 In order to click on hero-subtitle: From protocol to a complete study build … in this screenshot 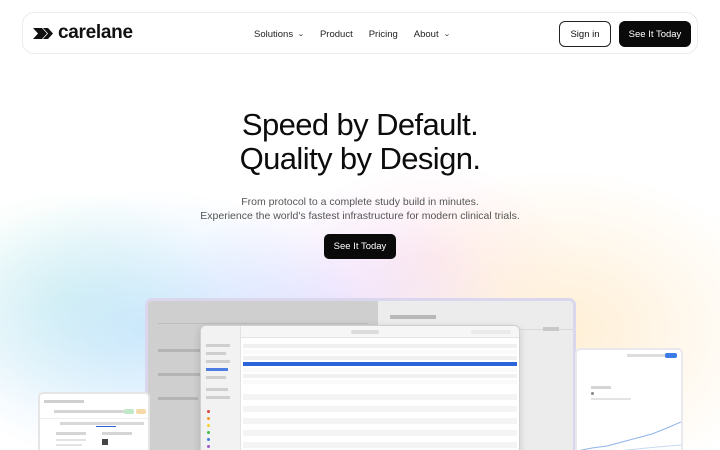, I will do `click(360, 209)`.